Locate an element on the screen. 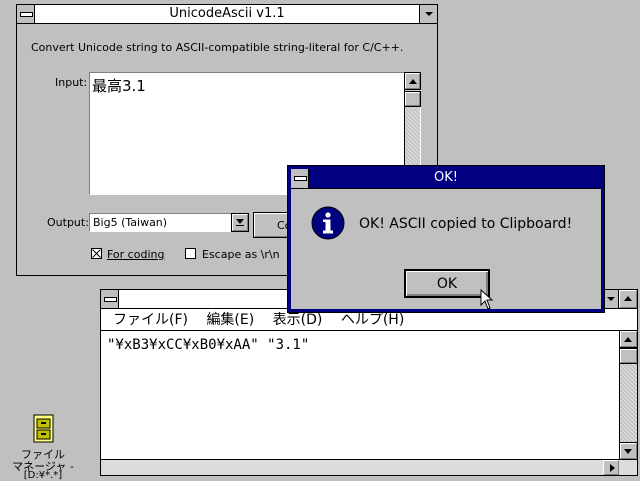 This screenshot has height=481, width=640. copy-button: Co is located at coordinates (272, 225).